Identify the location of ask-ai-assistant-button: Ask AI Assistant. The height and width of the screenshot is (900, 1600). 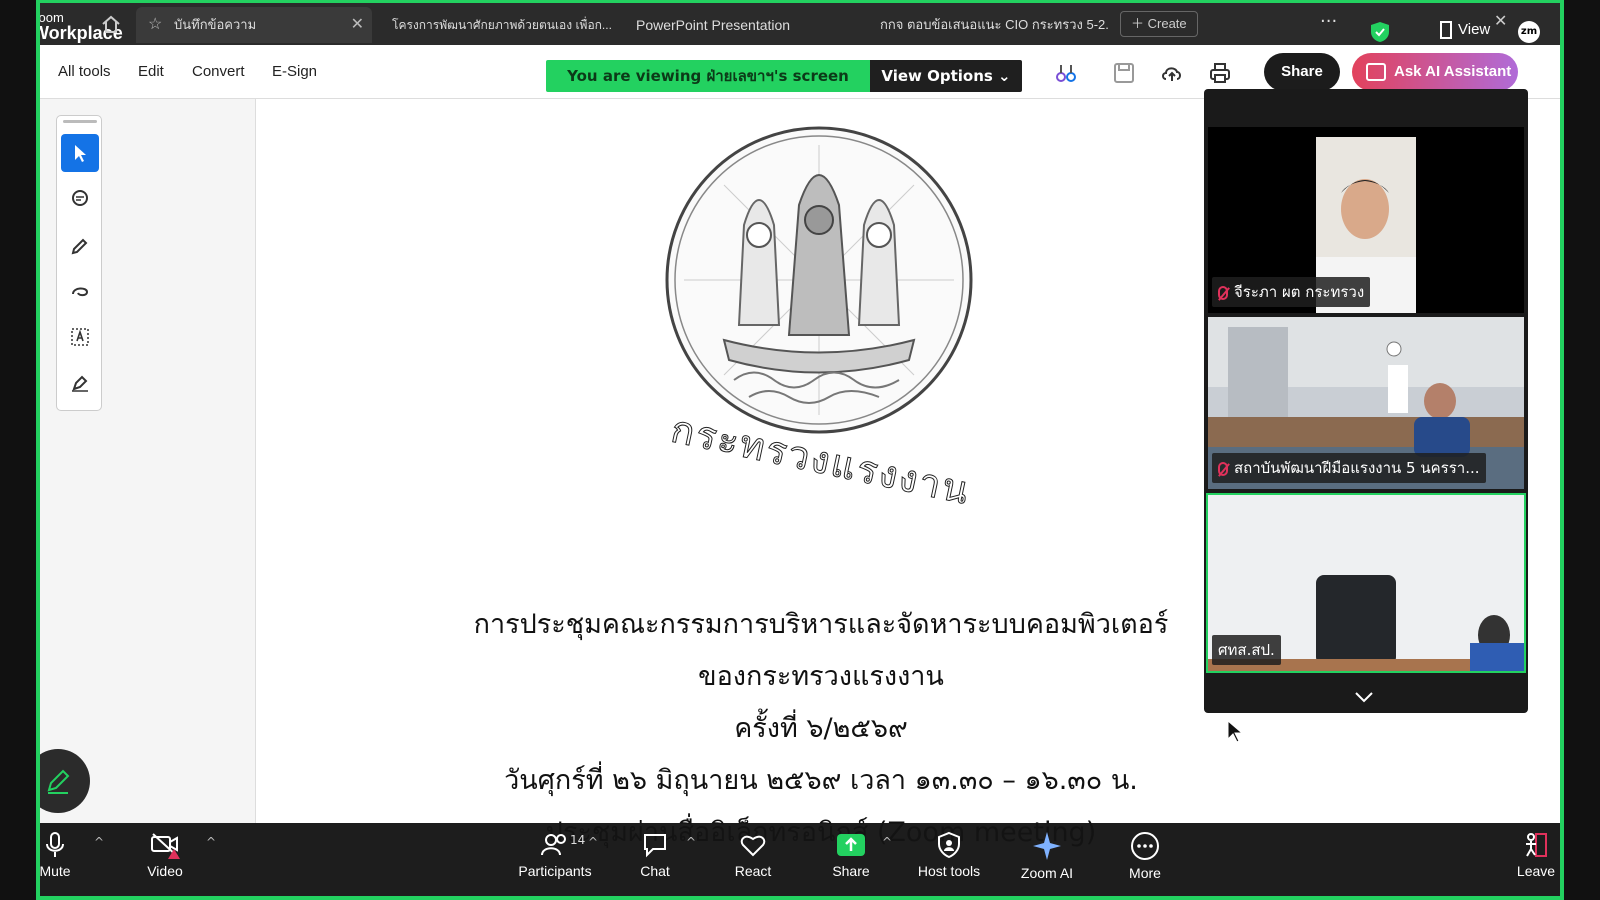
(1435, 72).